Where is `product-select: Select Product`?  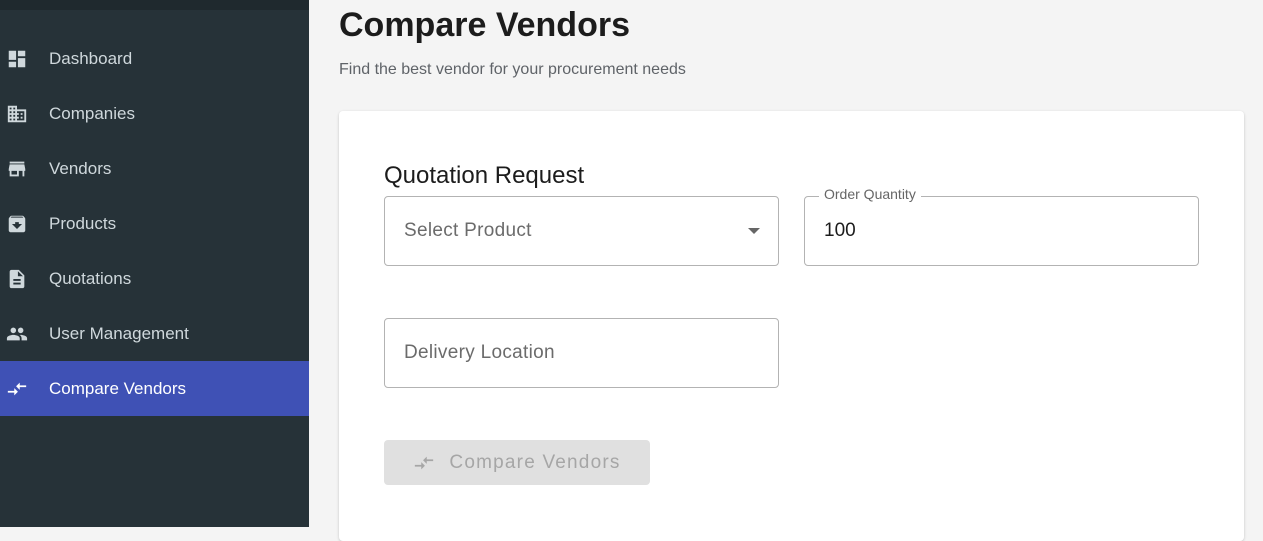
product-select: Select Product is located at coordinates (581, 231).